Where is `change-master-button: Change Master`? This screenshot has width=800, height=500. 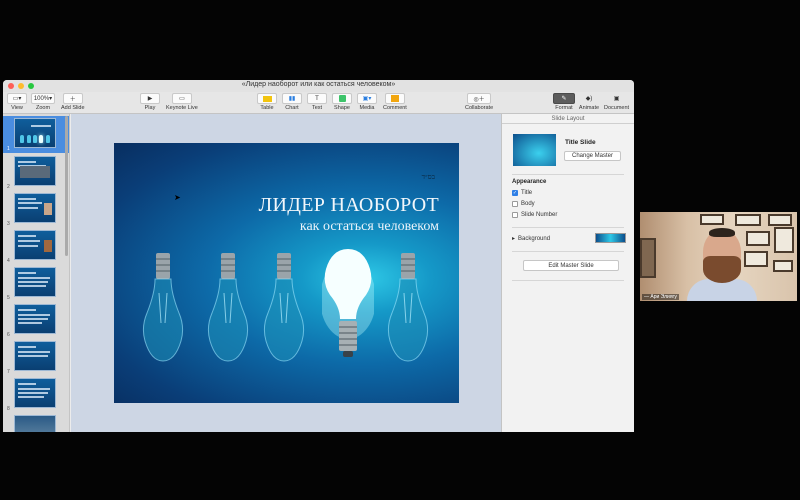
change-master-button: Change Master is located at coordinates (592, 156).